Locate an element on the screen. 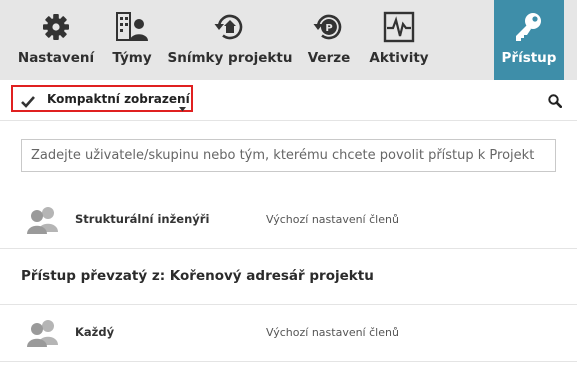 The image size is (577, 371). tab-snapshots: Snímky projektu is located at coordinates (230, 40).